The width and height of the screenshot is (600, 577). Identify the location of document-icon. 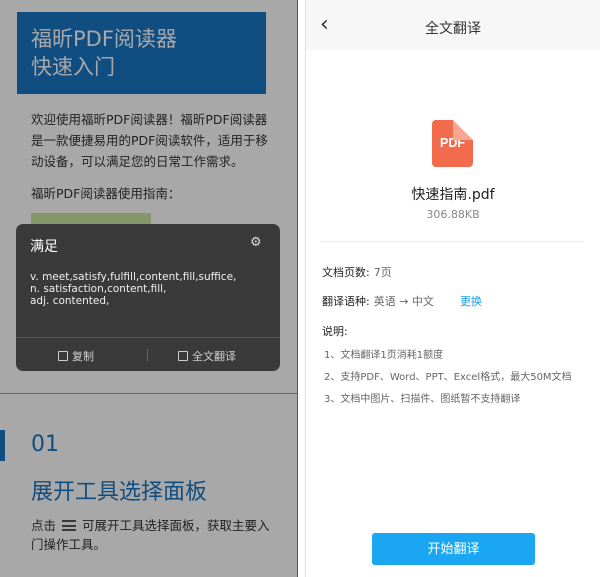
(183, 356).